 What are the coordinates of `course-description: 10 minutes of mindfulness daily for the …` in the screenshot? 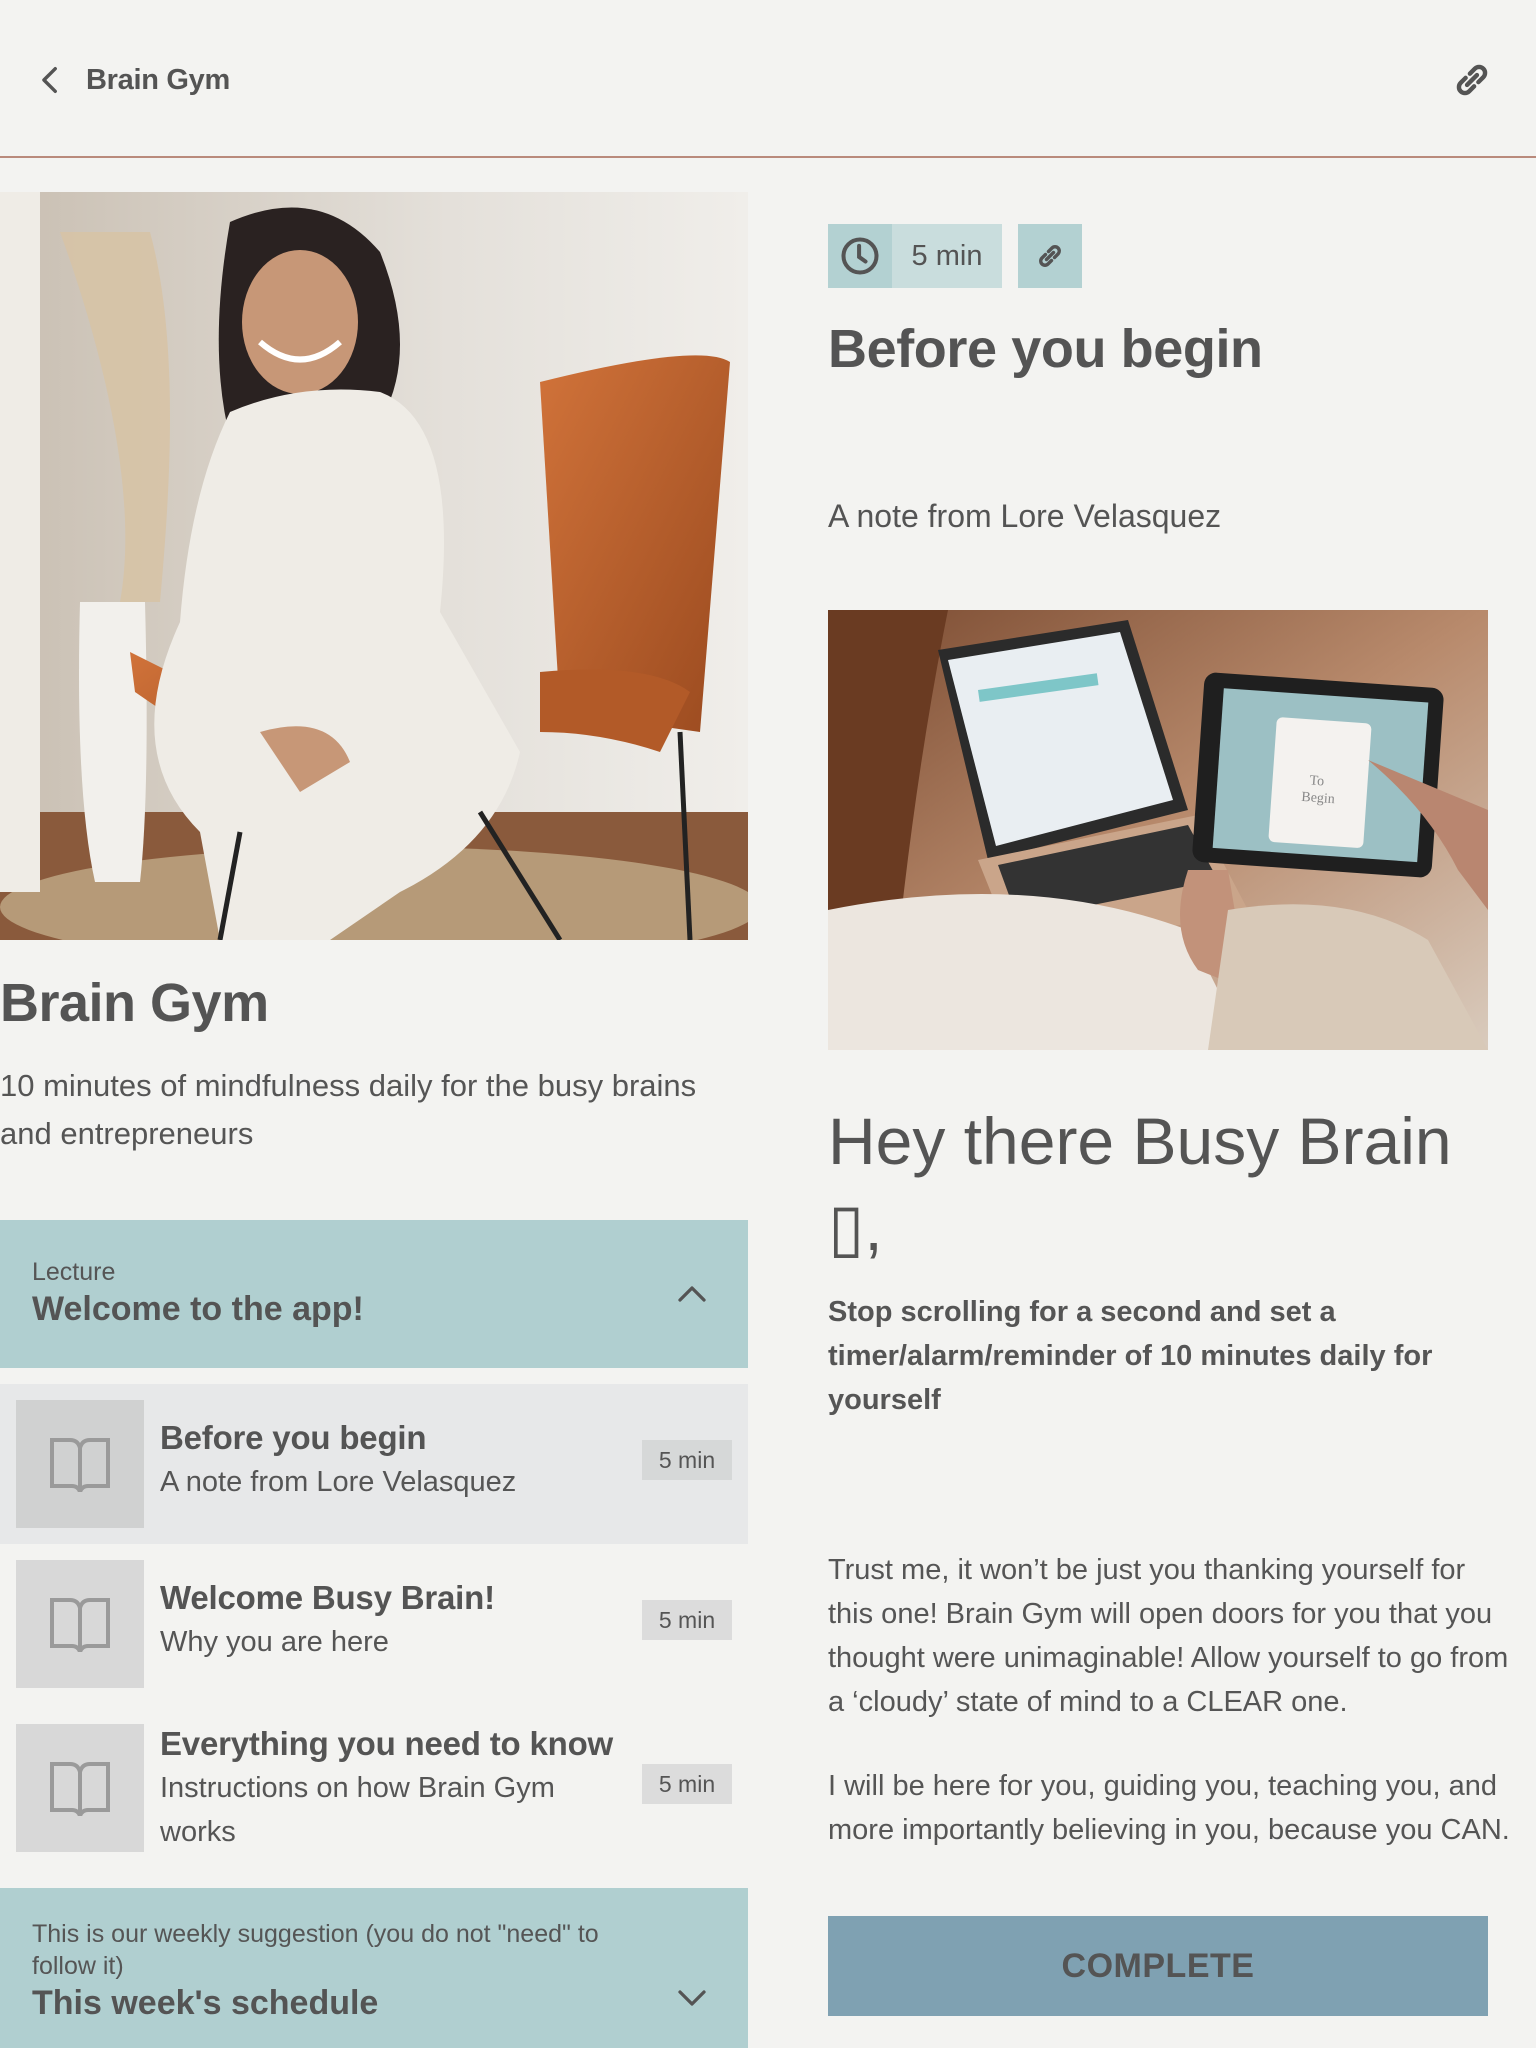 It's located at (348, 1109).